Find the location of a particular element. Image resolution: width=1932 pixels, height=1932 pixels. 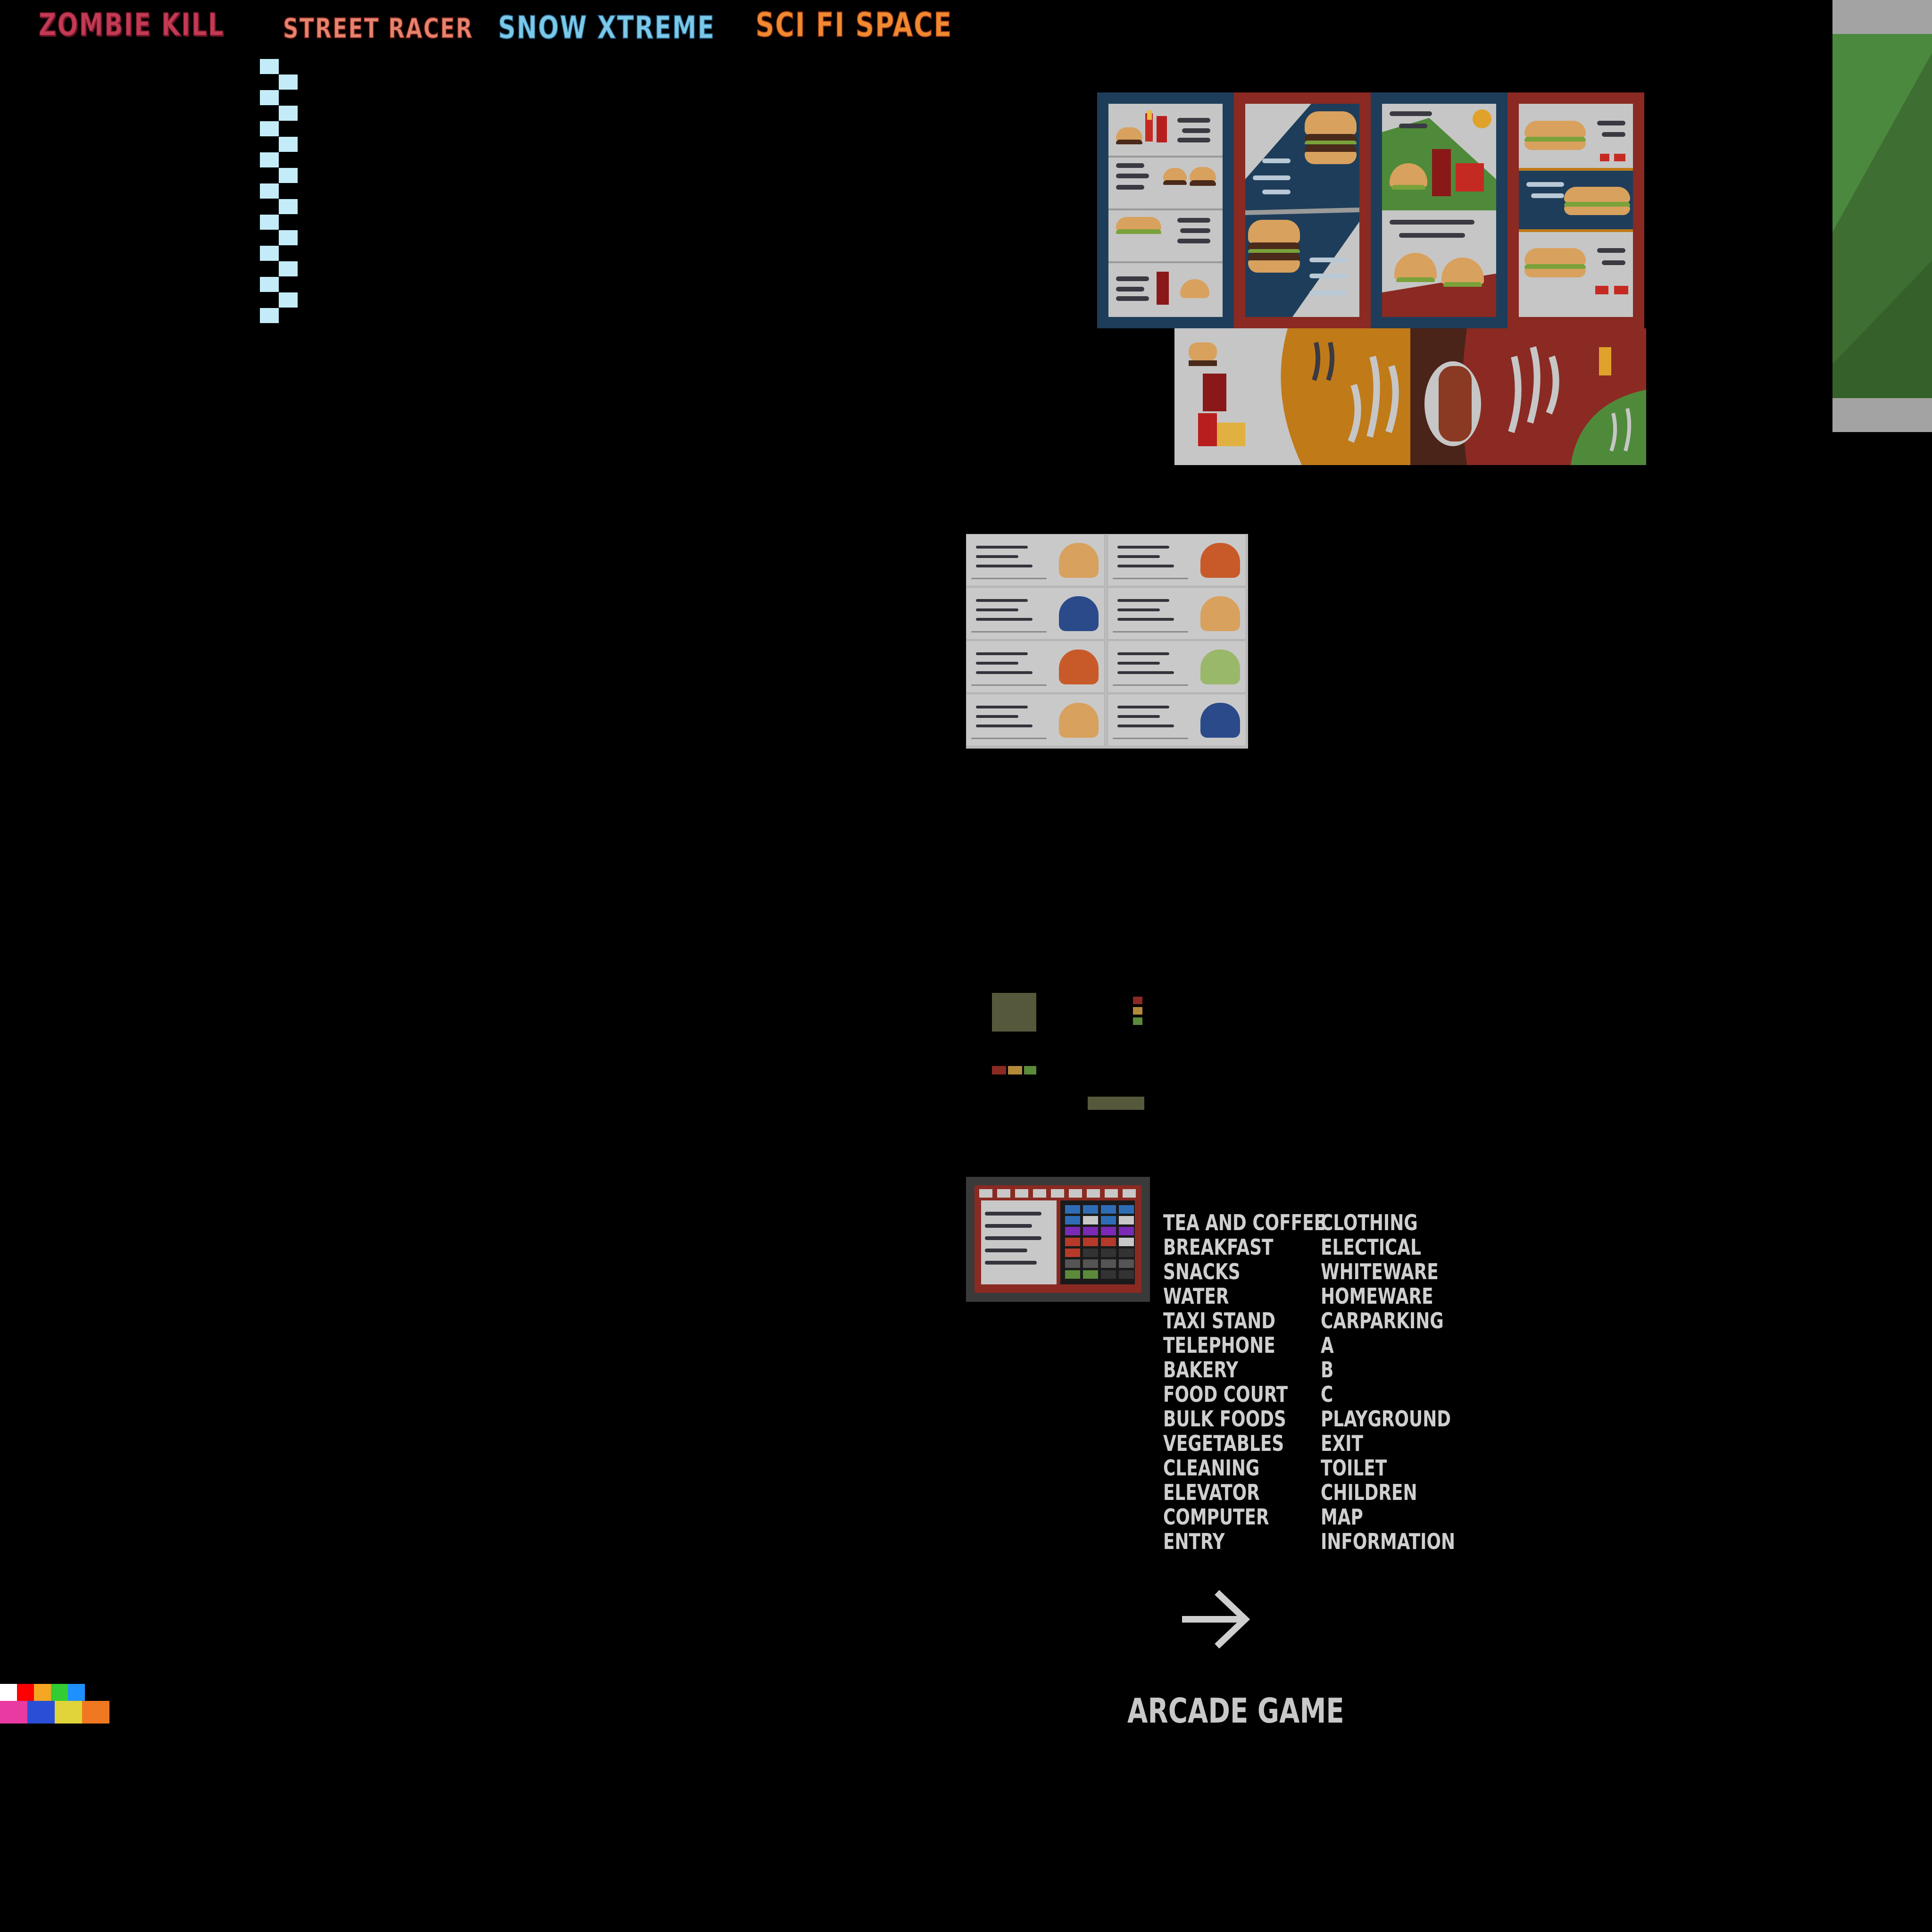

directory-sign: INFORMATION is located at coordinates (1388, 1542).